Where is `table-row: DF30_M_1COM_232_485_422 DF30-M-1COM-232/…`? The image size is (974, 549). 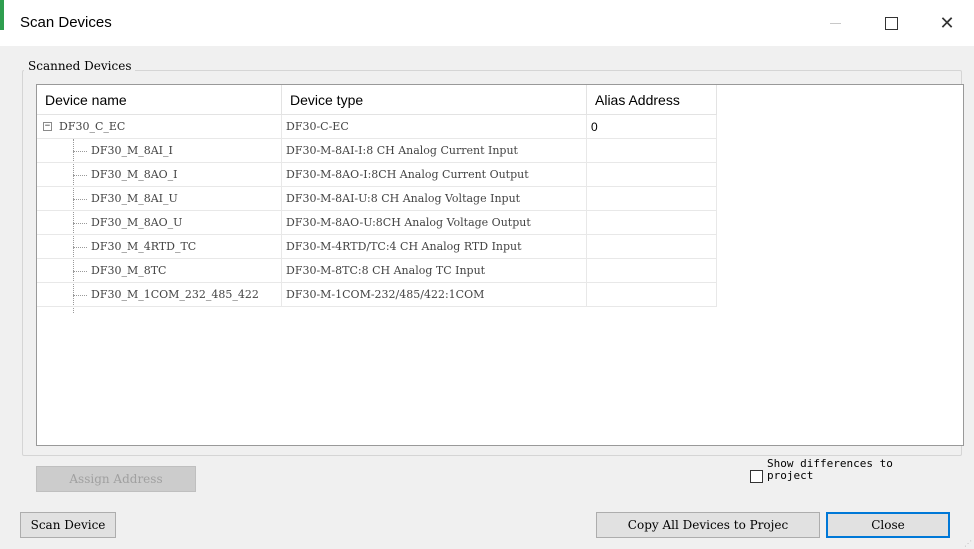 table-row: DF30_M_1COM_232_485_422 DF30-M-1COM-232/… is located at coordinates (500, 295).